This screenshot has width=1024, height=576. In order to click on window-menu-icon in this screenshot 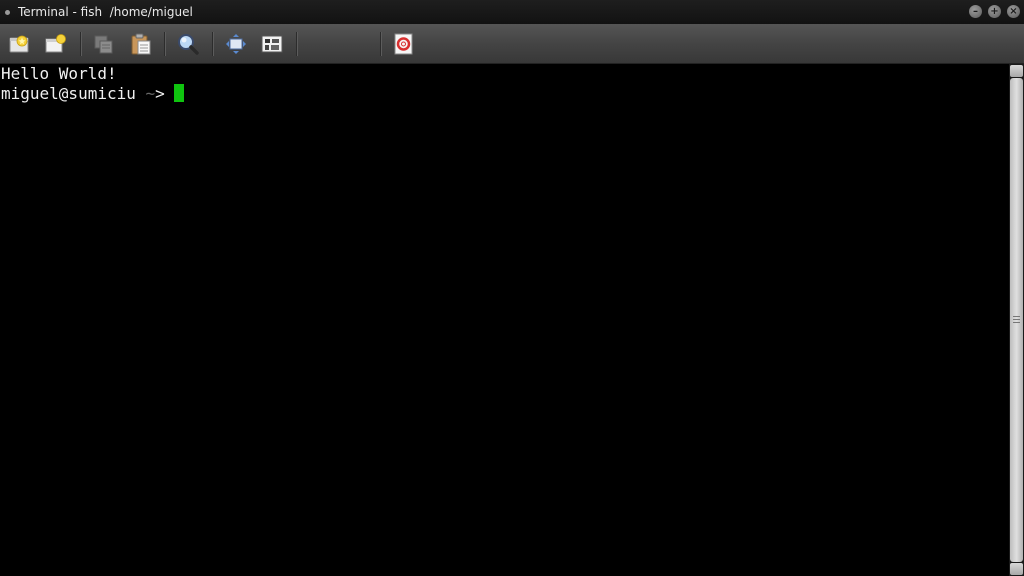, I will do `click(7, 12)`.